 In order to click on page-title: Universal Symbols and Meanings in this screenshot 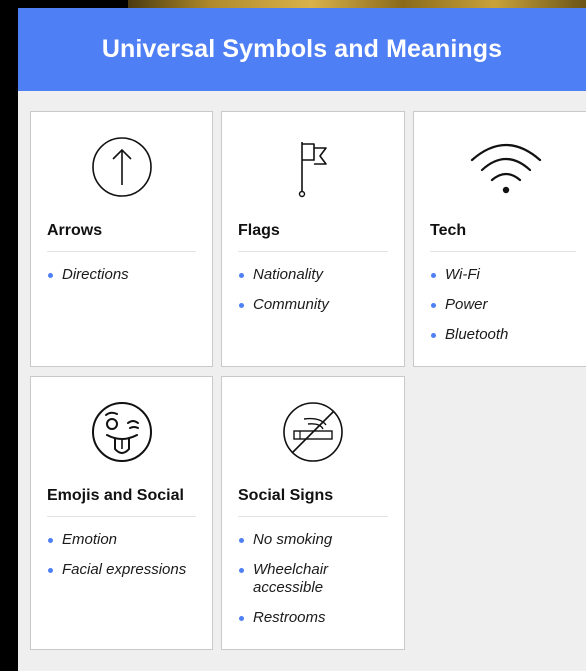, I will do `click(302, 49)`.